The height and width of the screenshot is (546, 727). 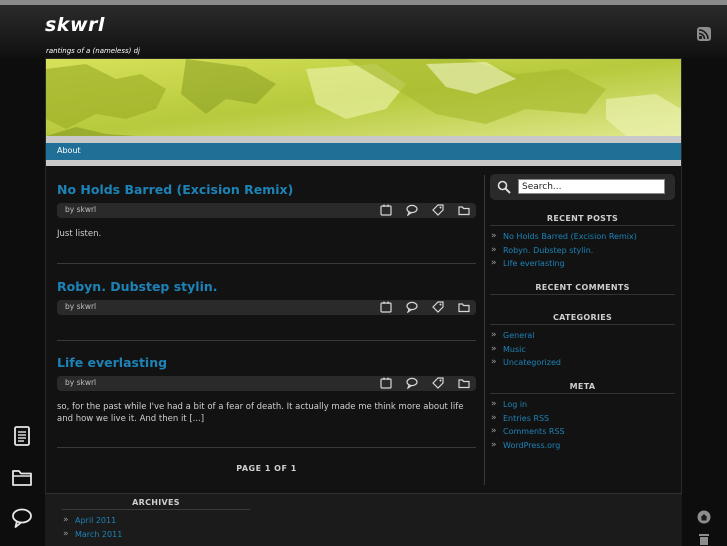 What do you see at coordinates (582, 446) in the screenshot?
I see `sidebar-link: WordPress.org` at bounding box center [582, 446].